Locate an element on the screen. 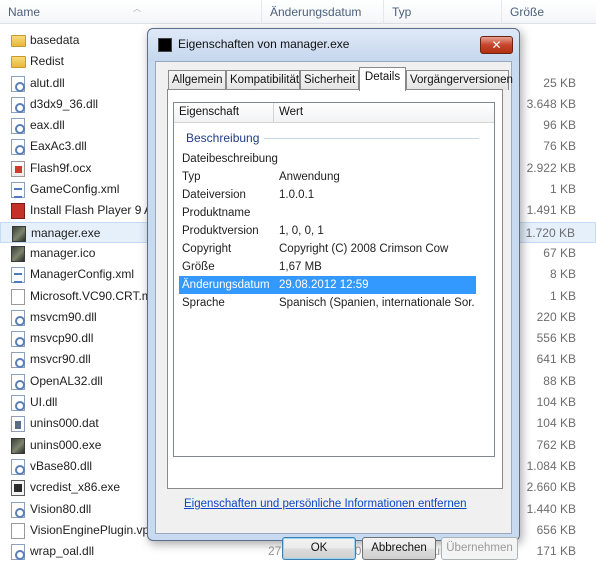 This screenshot has height=562, width=596. dialog-title: Eigenschaften von manager.exe is located at coordinates (264, 44).